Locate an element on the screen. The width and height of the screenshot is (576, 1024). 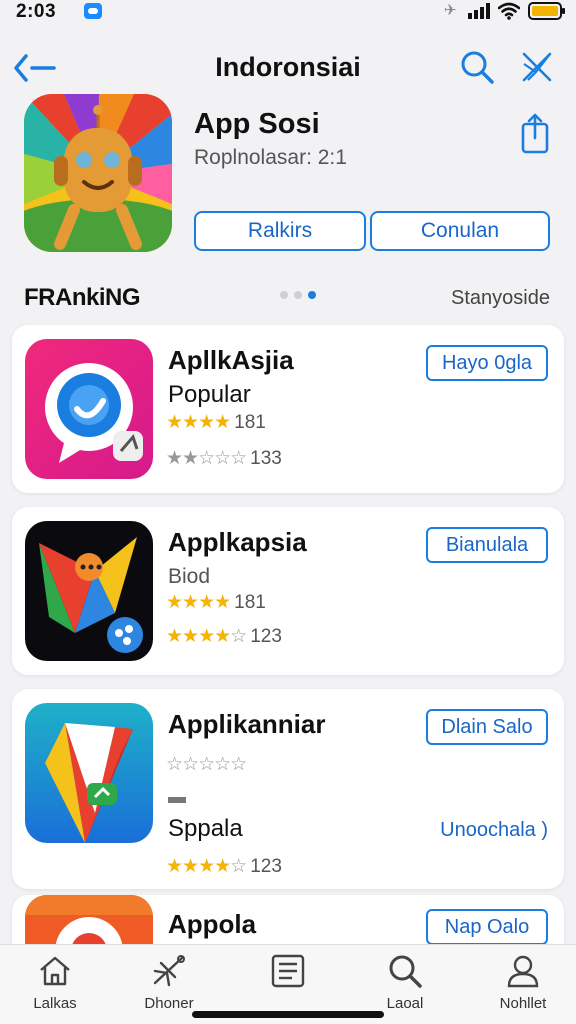
do-not-disturb-icon: ✈ is located at coordinates (450, 10).